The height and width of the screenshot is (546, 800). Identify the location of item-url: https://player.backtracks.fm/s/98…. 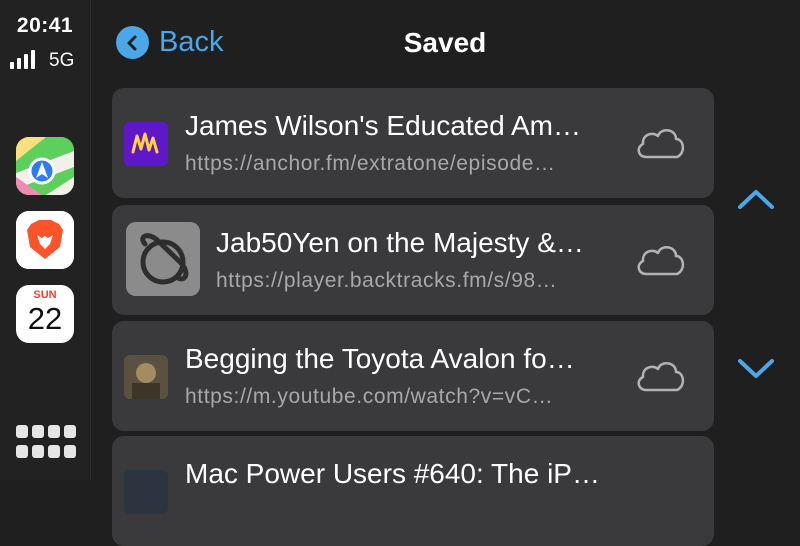
(387, 280).